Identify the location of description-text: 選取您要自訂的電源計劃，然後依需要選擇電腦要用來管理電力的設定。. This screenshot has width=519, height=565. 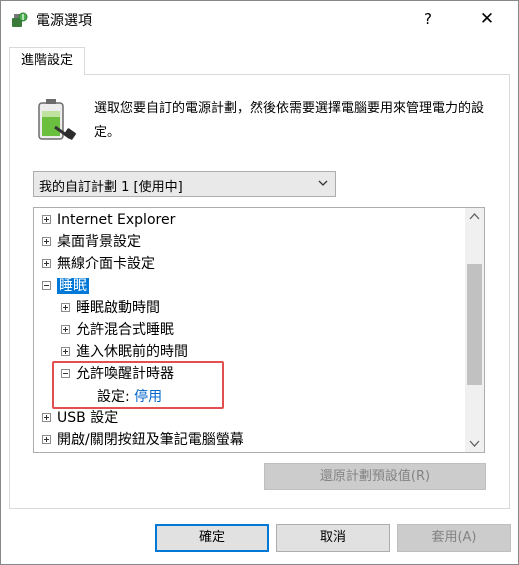
(289, 120).